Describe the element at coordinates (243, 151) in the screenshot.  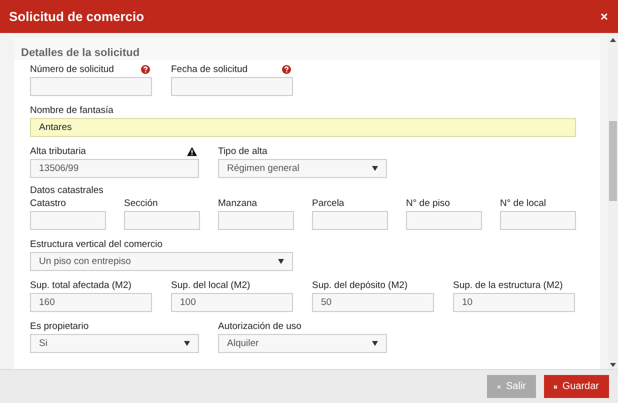
I see `field-label: Tipo de alta` at that location.